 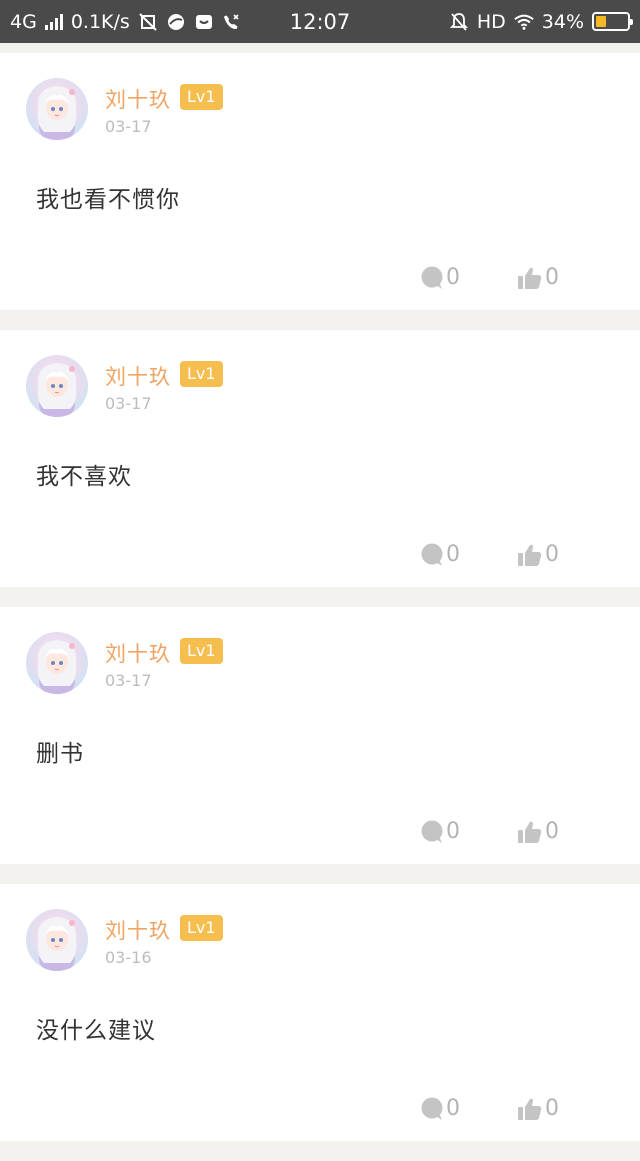 What do you see at coordinates (491, 21) in the screenshot?
I see `hd-indicator: HD` at bounding box center [491, 21].